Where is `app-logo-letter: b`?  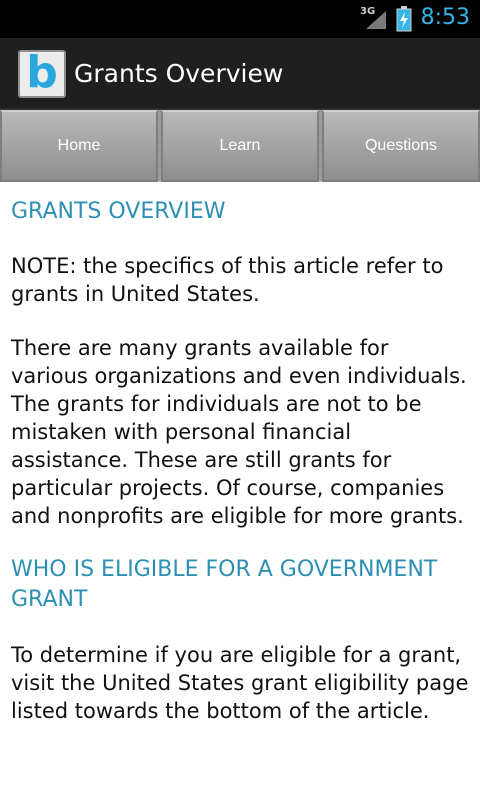
app-logo-letter: b is located at coordinates (42, 72).